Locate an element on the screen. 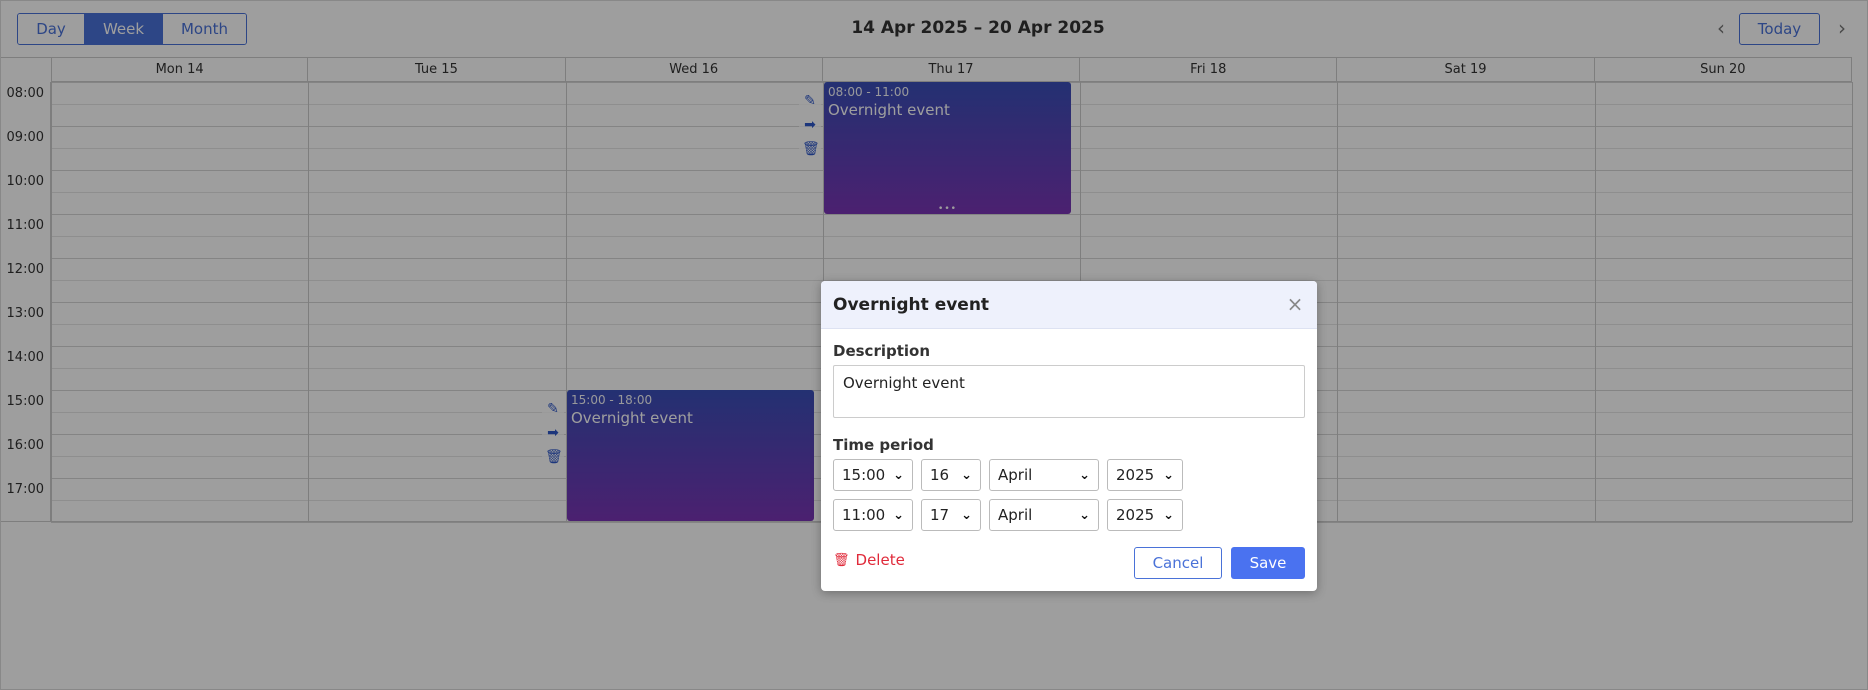  end-day-select: 17 ⌄ is located at coordinates (951, 515).